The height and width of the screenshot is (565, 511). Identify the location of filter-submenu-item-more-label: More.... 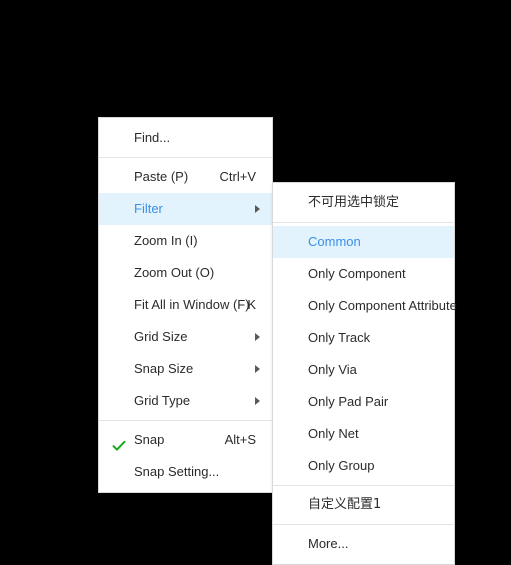
(328, 543).